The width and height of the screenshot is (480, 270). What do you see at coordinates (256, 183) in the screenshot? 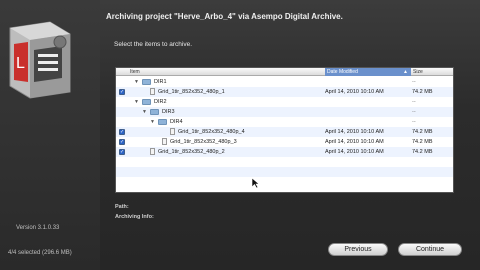
I see `mouse-pointer-icon` at bounding box center [256, 183].